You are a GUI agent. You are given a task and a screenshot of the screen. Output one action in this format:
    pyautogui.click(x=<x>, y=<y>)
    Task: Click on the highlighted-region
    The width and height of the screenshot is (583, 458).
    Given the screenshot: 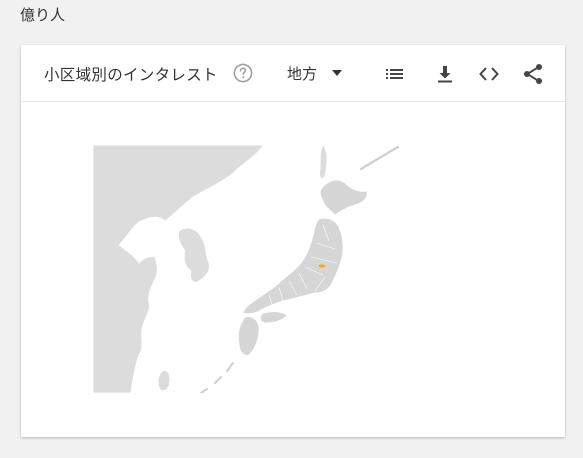 What is the action you would take?
    pyautogui.click(x=322, y=266)
    